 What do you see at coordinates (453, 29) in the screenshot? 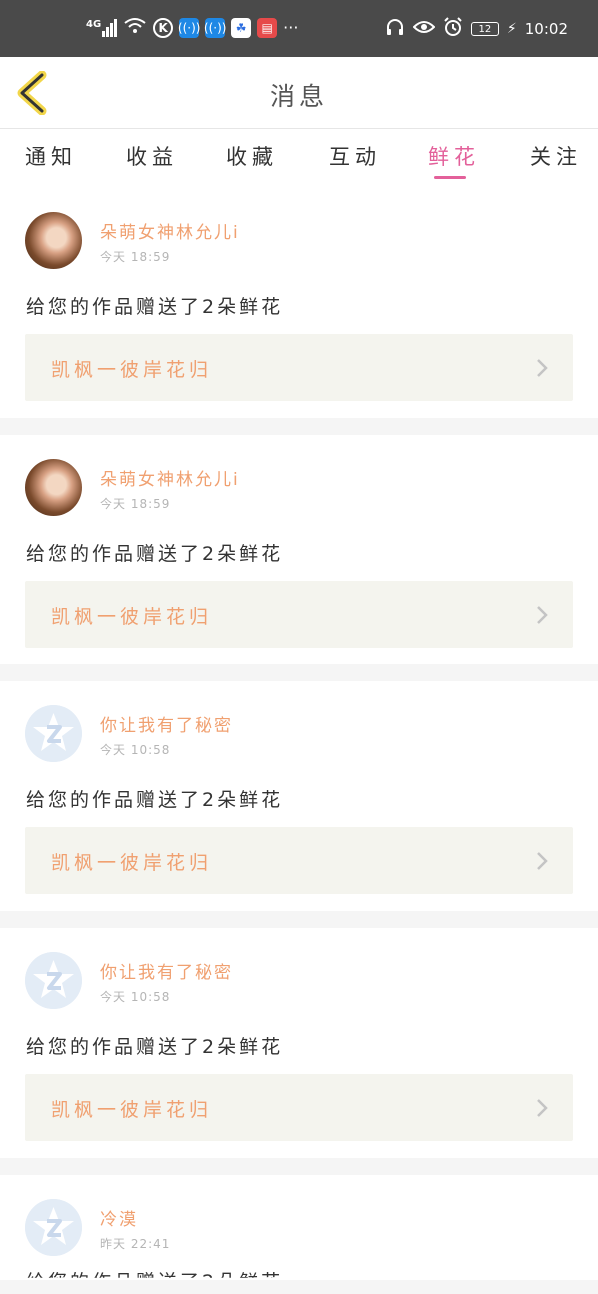
I see `alarm-icon` at bounding box center [453, 29].